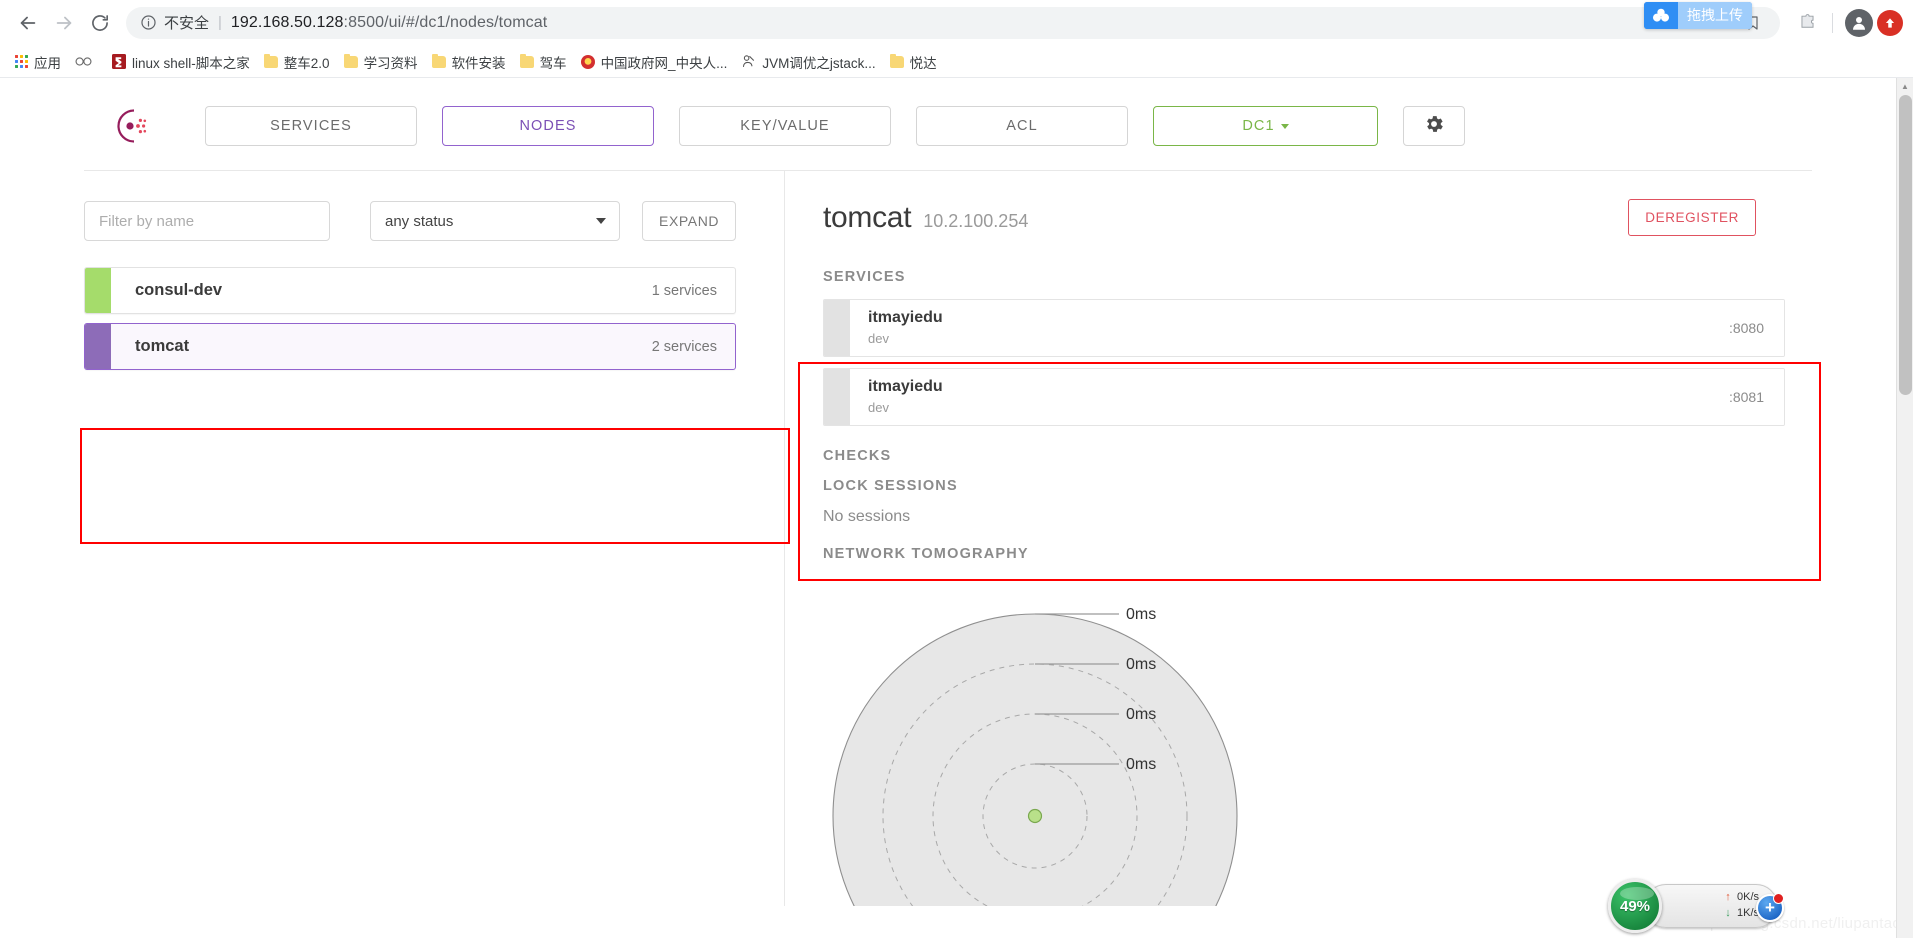  I want to click on tab-services: SERVICES, so click(311, 126).